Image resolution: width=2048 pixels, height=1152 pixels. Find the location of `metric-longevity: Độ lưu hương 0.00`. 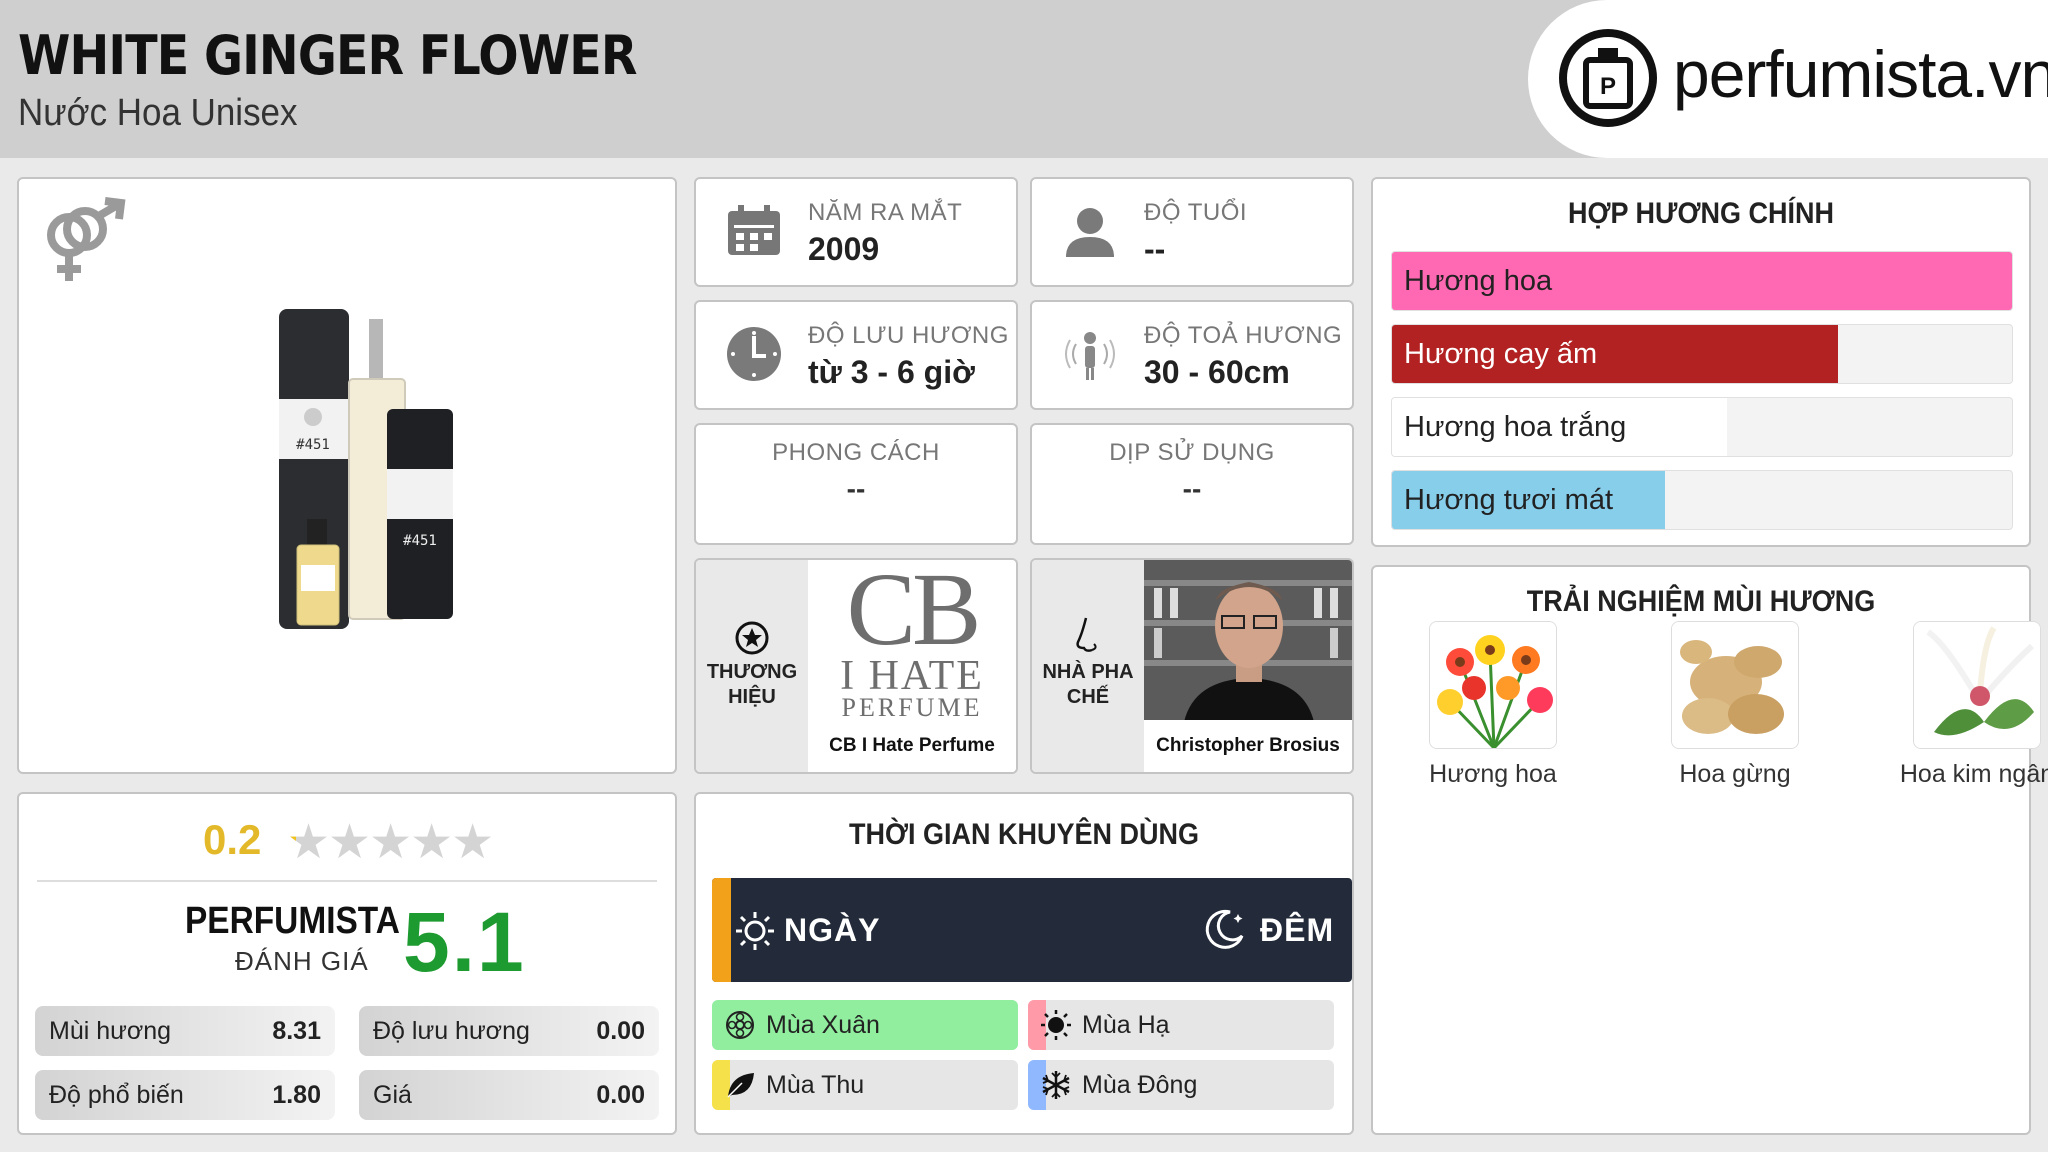

metric-longevity: Độ lưu hương 0.00 is located at coordinates (509, 1031).